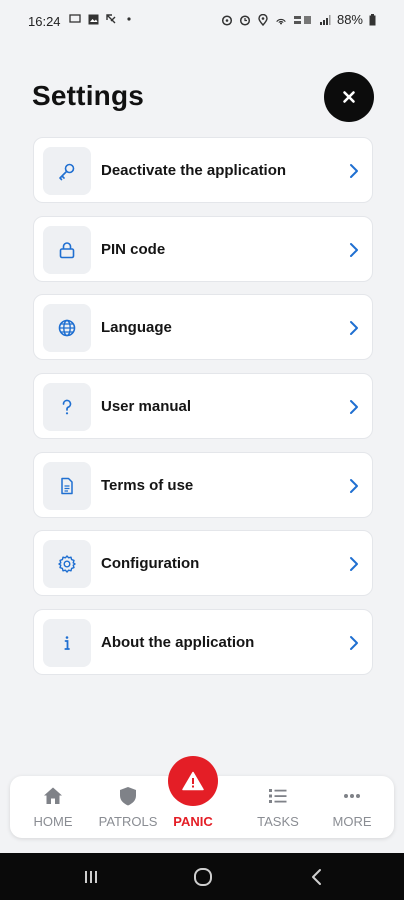  I want to click on back-icon, so click(317, 877).